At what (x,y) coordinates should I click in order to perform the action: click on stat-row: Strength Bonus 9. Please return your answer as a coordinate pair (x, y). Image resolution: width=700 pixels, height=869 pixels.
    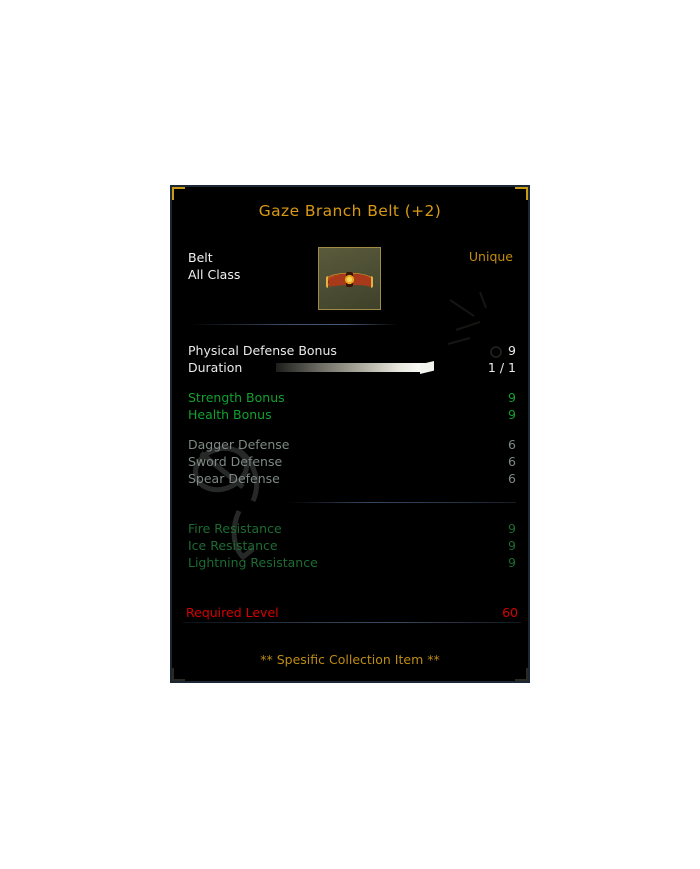
    Looking at the image, I should click on (352, 397).